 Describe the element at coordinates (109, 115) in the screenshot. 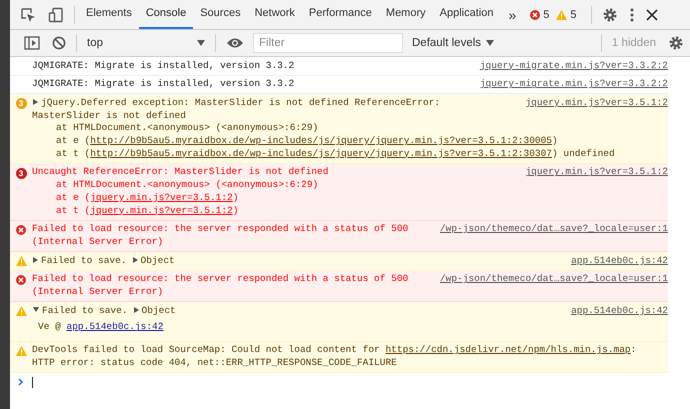

I see `message-text: MasterSlider is not defined` at that location.